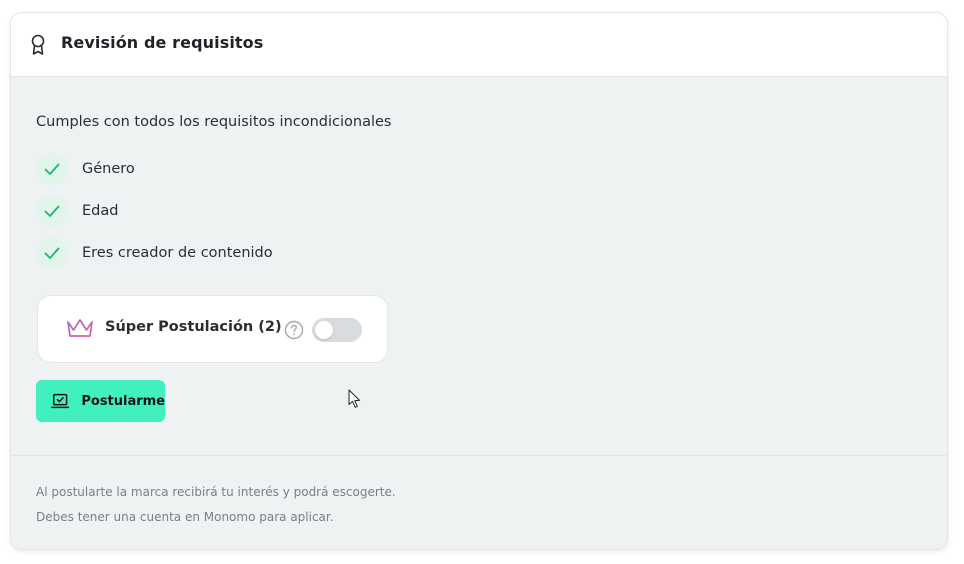 The image size is (964, 564). I want to click on requirement-label: Eres creador de contenido, so click(177, 253).